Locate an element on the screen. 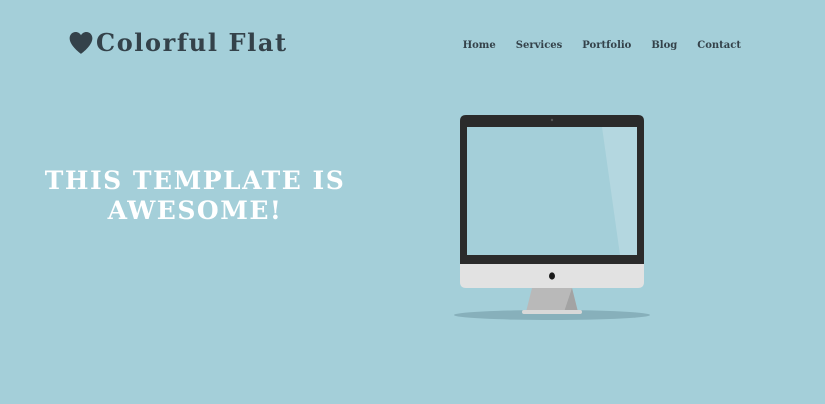  main-nav: Home Services Portfolio Blog Contact is located at coordinates (602, 46).